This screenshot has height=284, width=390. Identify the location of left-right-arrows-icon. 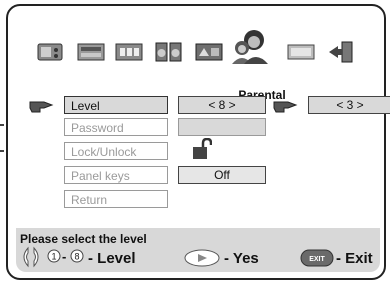
(31, 257).